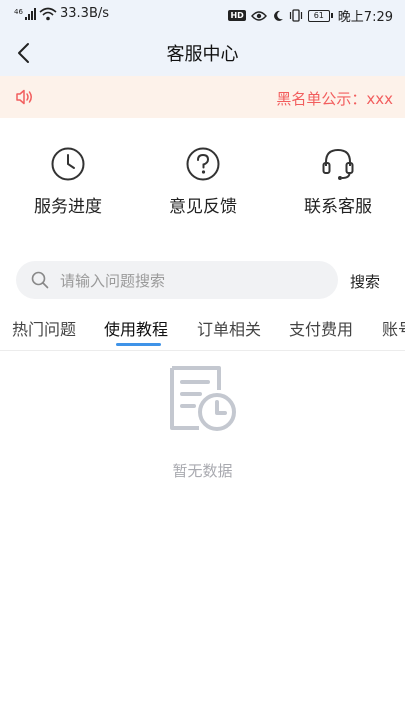  What do you see at coordinates (338, 207) in the screenshot?
I see `quick-action-label: 联系客服` at bounding box center [338, 207].